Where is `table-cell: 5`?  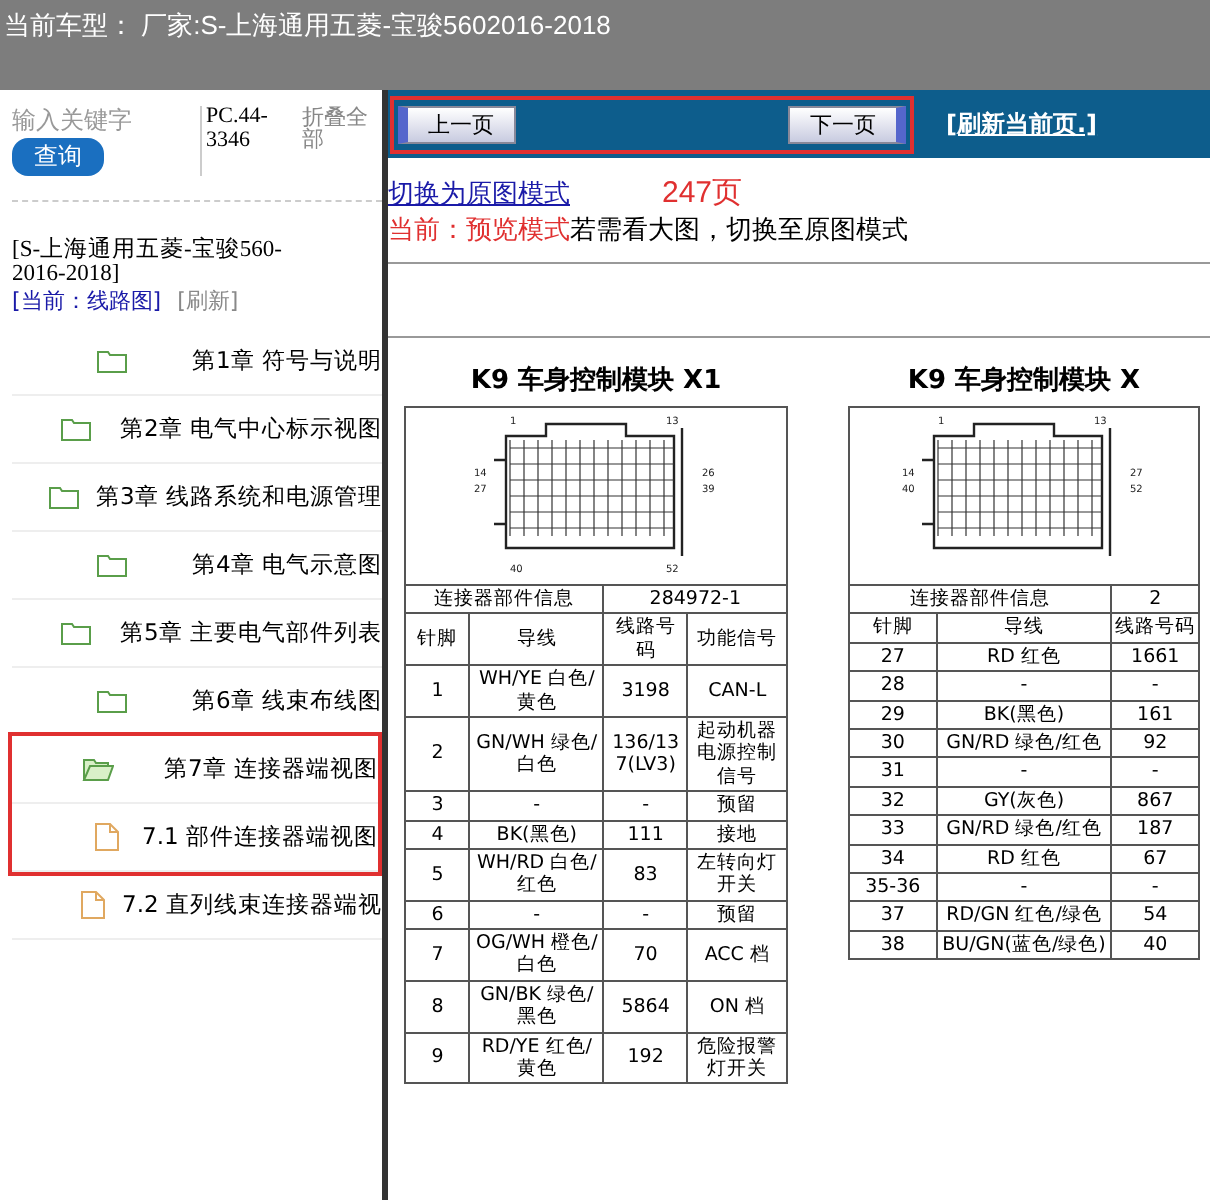
table-cell: 5 is located at coordinates (437, 874).